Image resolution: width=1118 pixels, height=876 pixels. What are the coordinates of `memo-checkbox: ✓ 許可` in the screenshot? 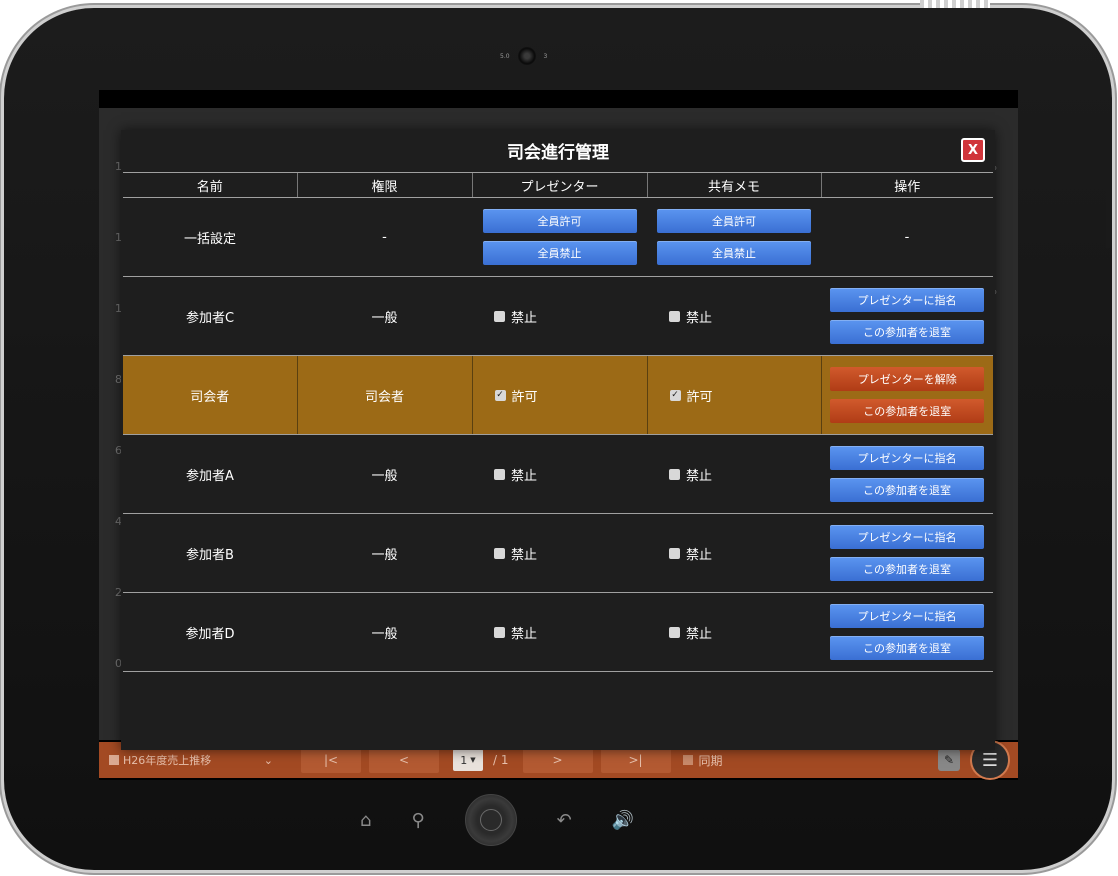 It's located at (691, 395).